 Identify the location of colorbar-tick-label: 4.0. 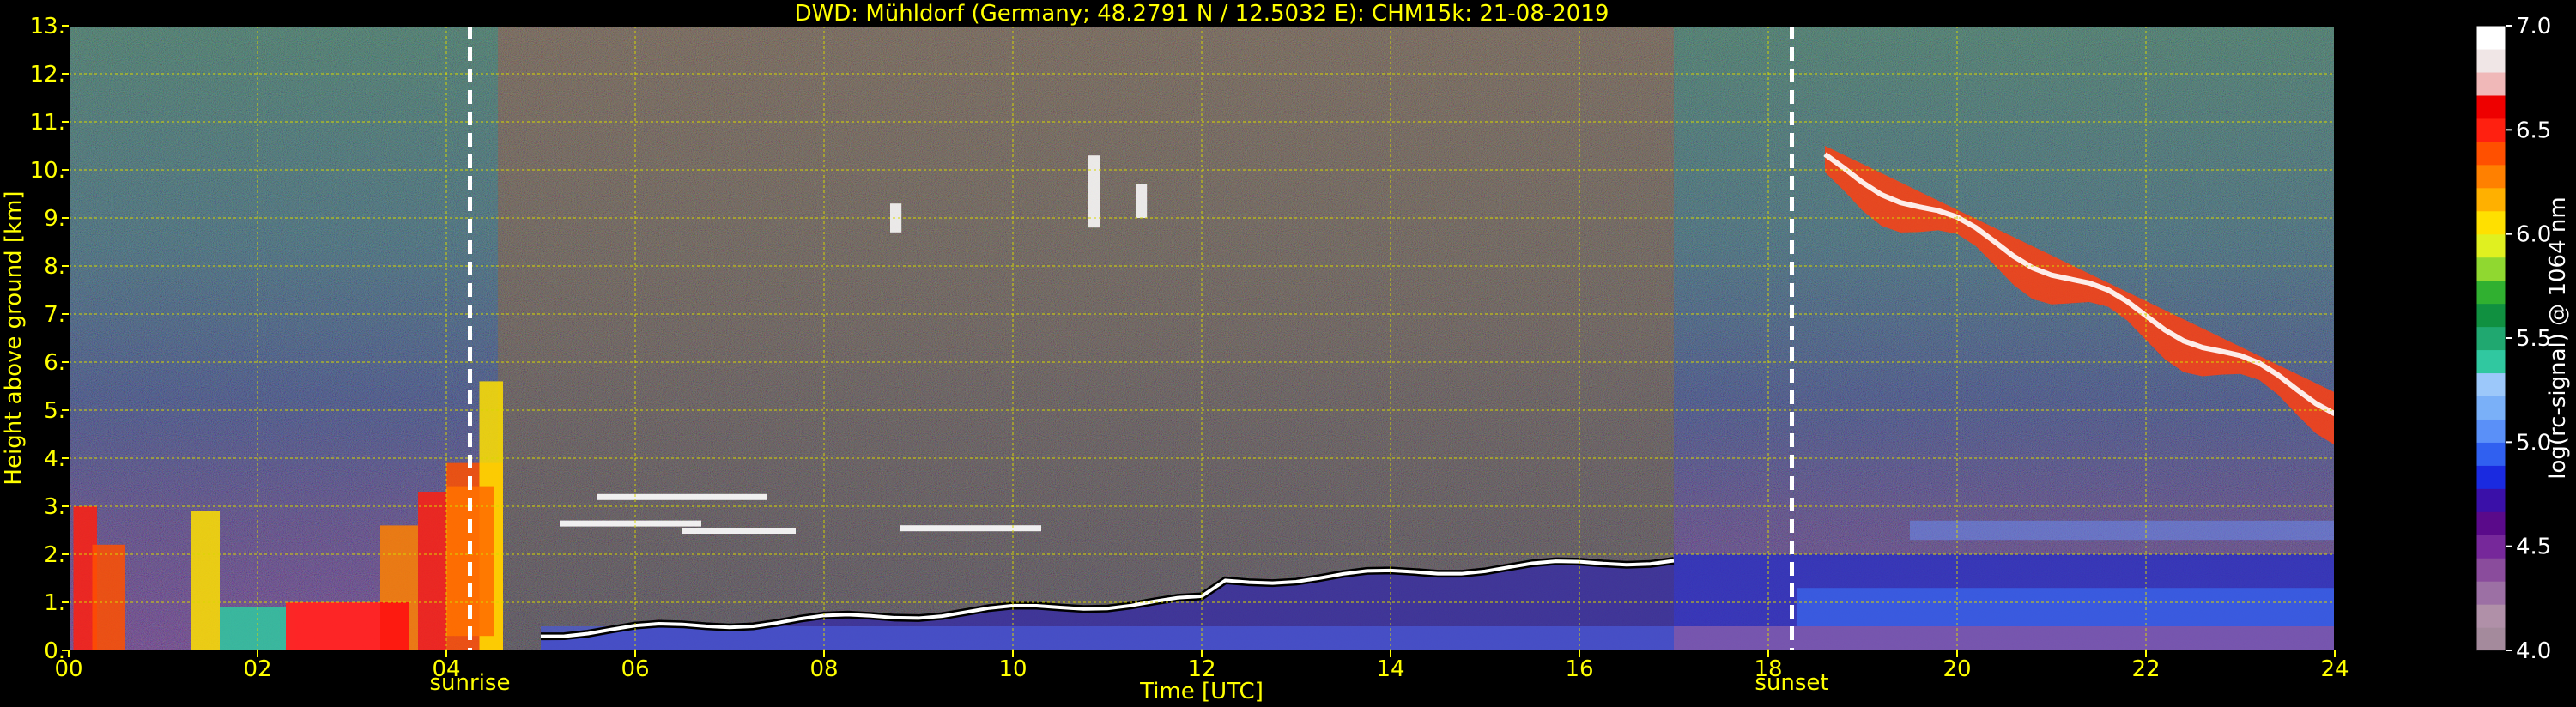
(2533, 651).